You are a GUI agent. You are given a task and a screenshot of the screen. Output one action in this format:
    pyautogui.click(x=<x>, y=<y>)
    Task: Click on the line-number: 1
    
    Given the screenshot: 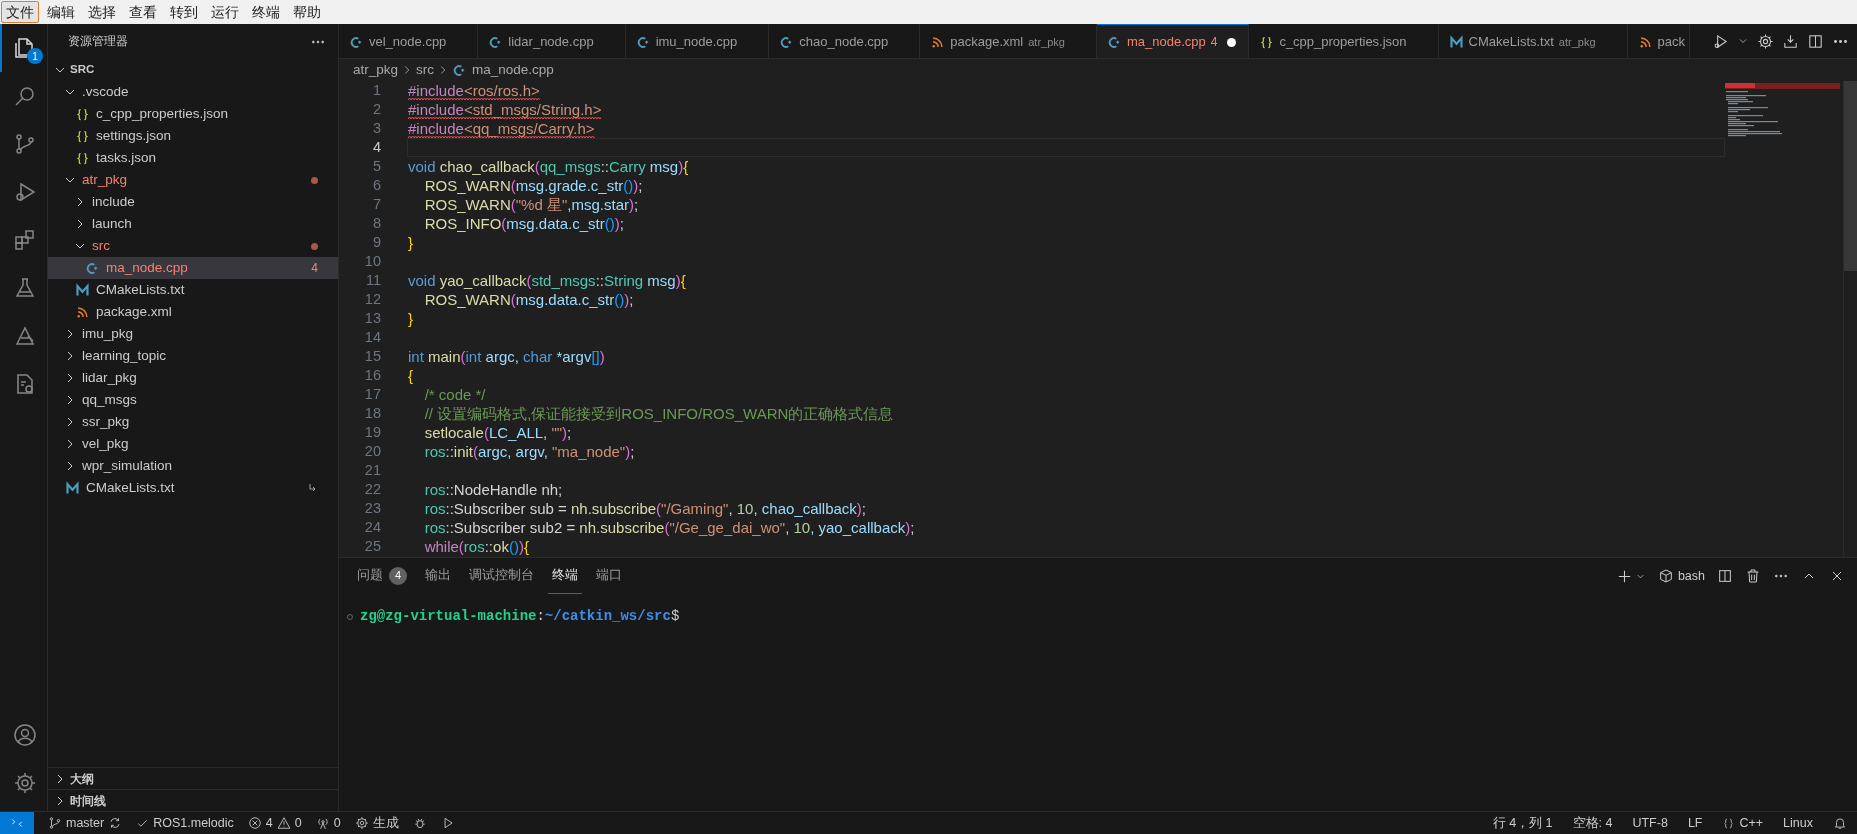 What is the action you would take?
    pyautogui.click(x=376, y=90)
    